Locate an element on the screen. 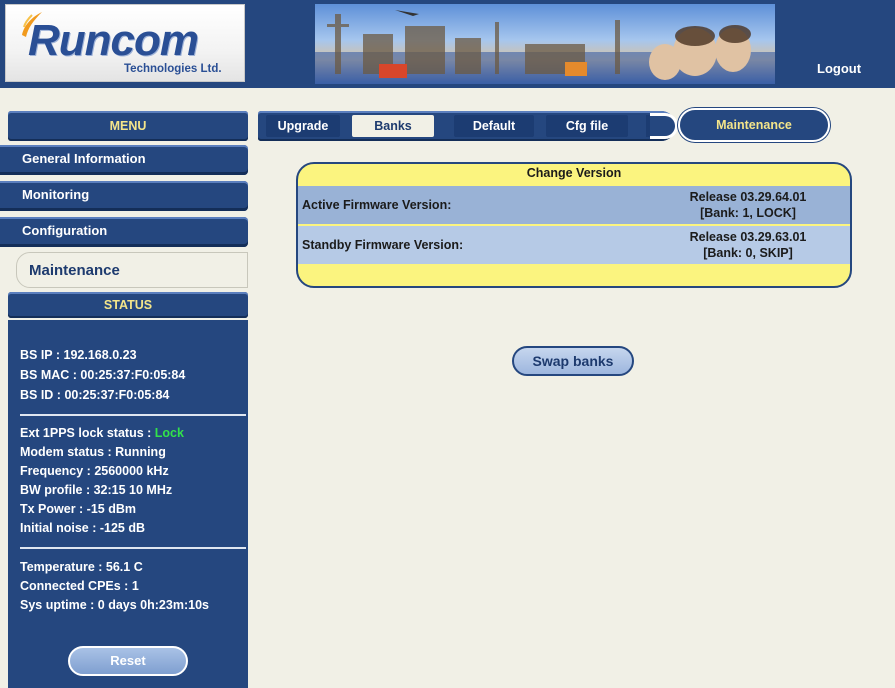 This screenshot has height=688, width=895. status-bs-id: BS ID : 00:25:37:F0:05:84 is located at coordinates (95, 395).